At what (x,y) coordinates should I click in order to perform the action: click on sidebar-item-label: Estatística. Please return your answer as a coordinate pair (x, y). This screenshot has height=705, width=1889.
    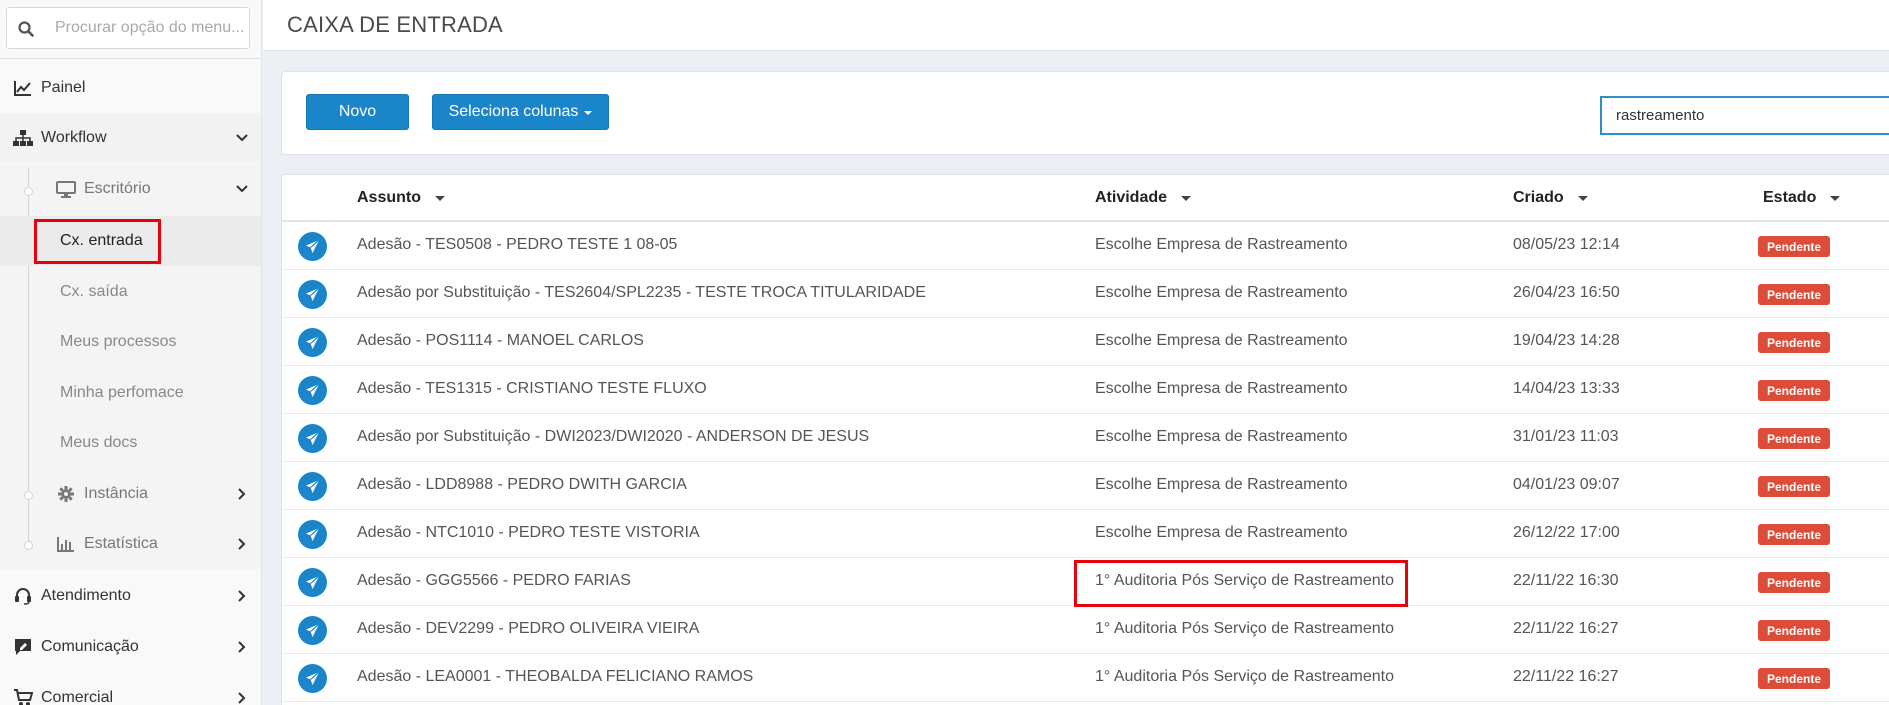
    Looking at the image, I should click on (121, 543).